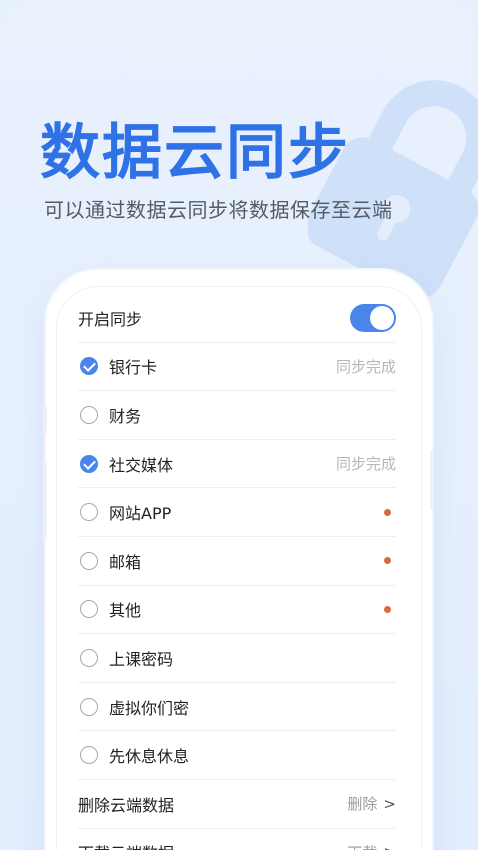 The height and width of the screenshot is (850, 478). I want to click on sync-item-row: 财务, so click(237, 415).